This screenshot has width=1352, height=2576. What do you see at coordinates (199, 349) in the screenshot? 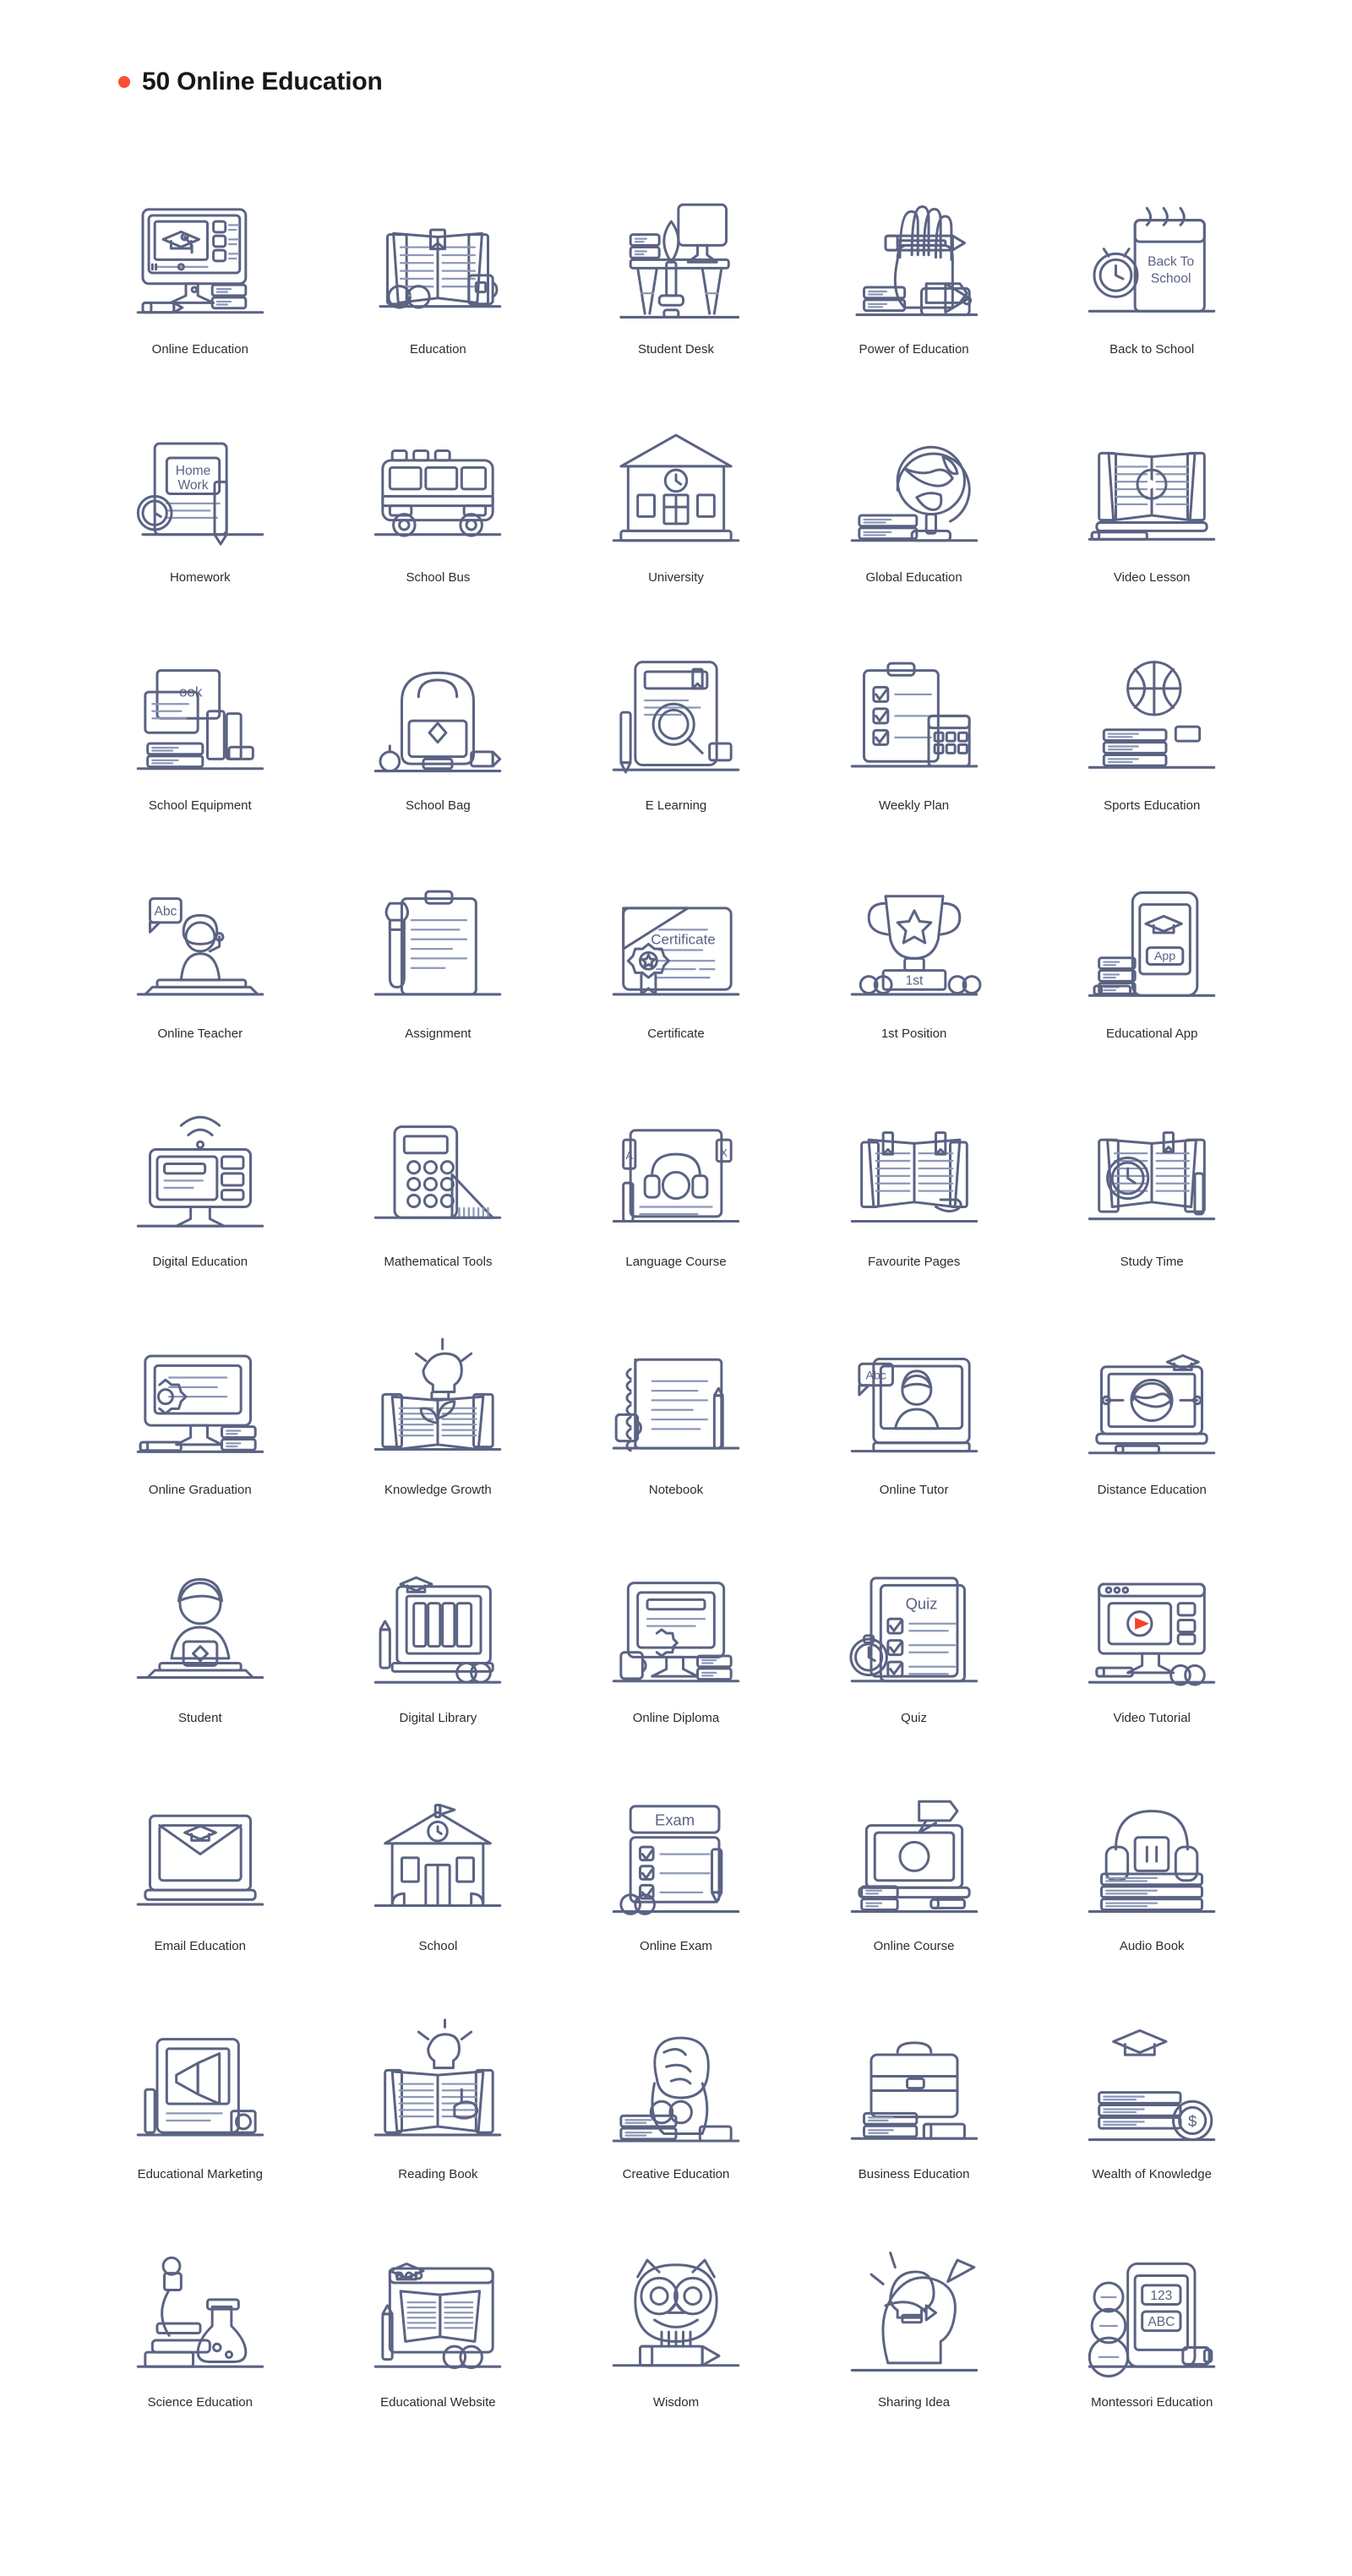
I see `icon-label: Online Education` at bounding box center [199, 349].